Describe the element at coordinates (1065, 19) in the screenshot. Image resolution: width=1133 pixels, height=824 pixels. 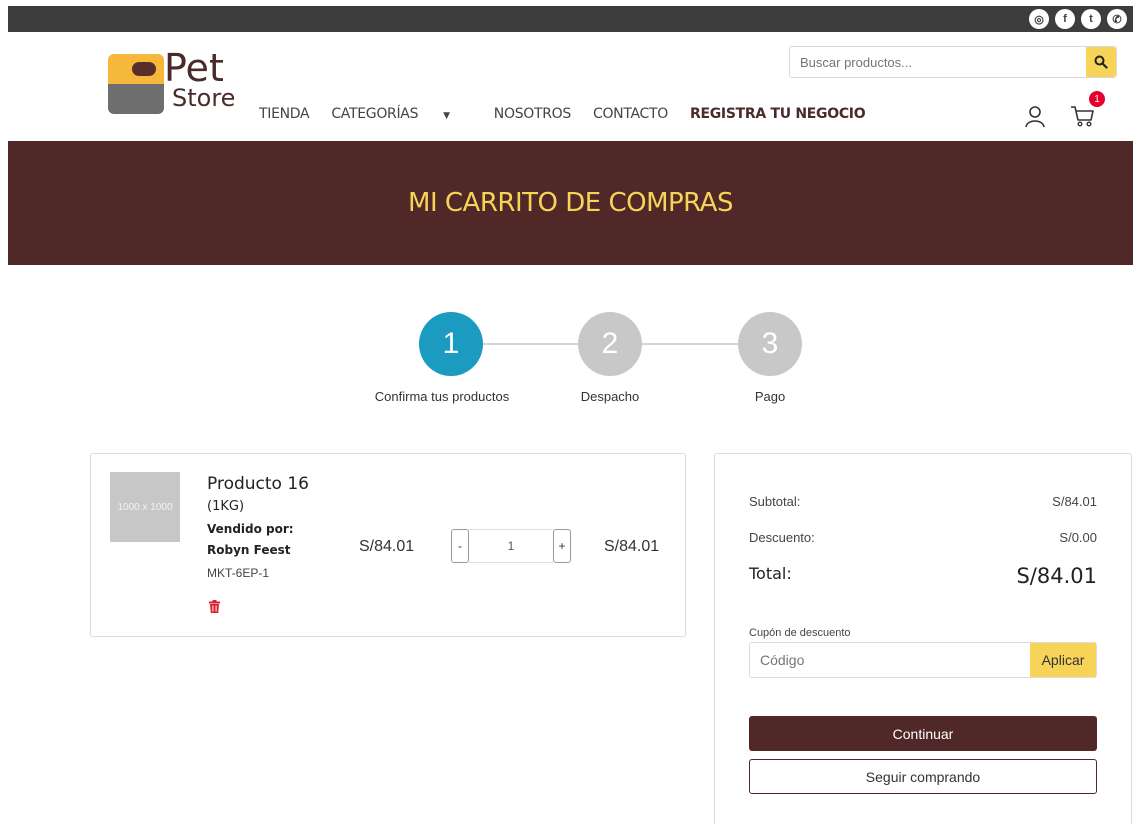
I see `facebook-icon: f` at that location.